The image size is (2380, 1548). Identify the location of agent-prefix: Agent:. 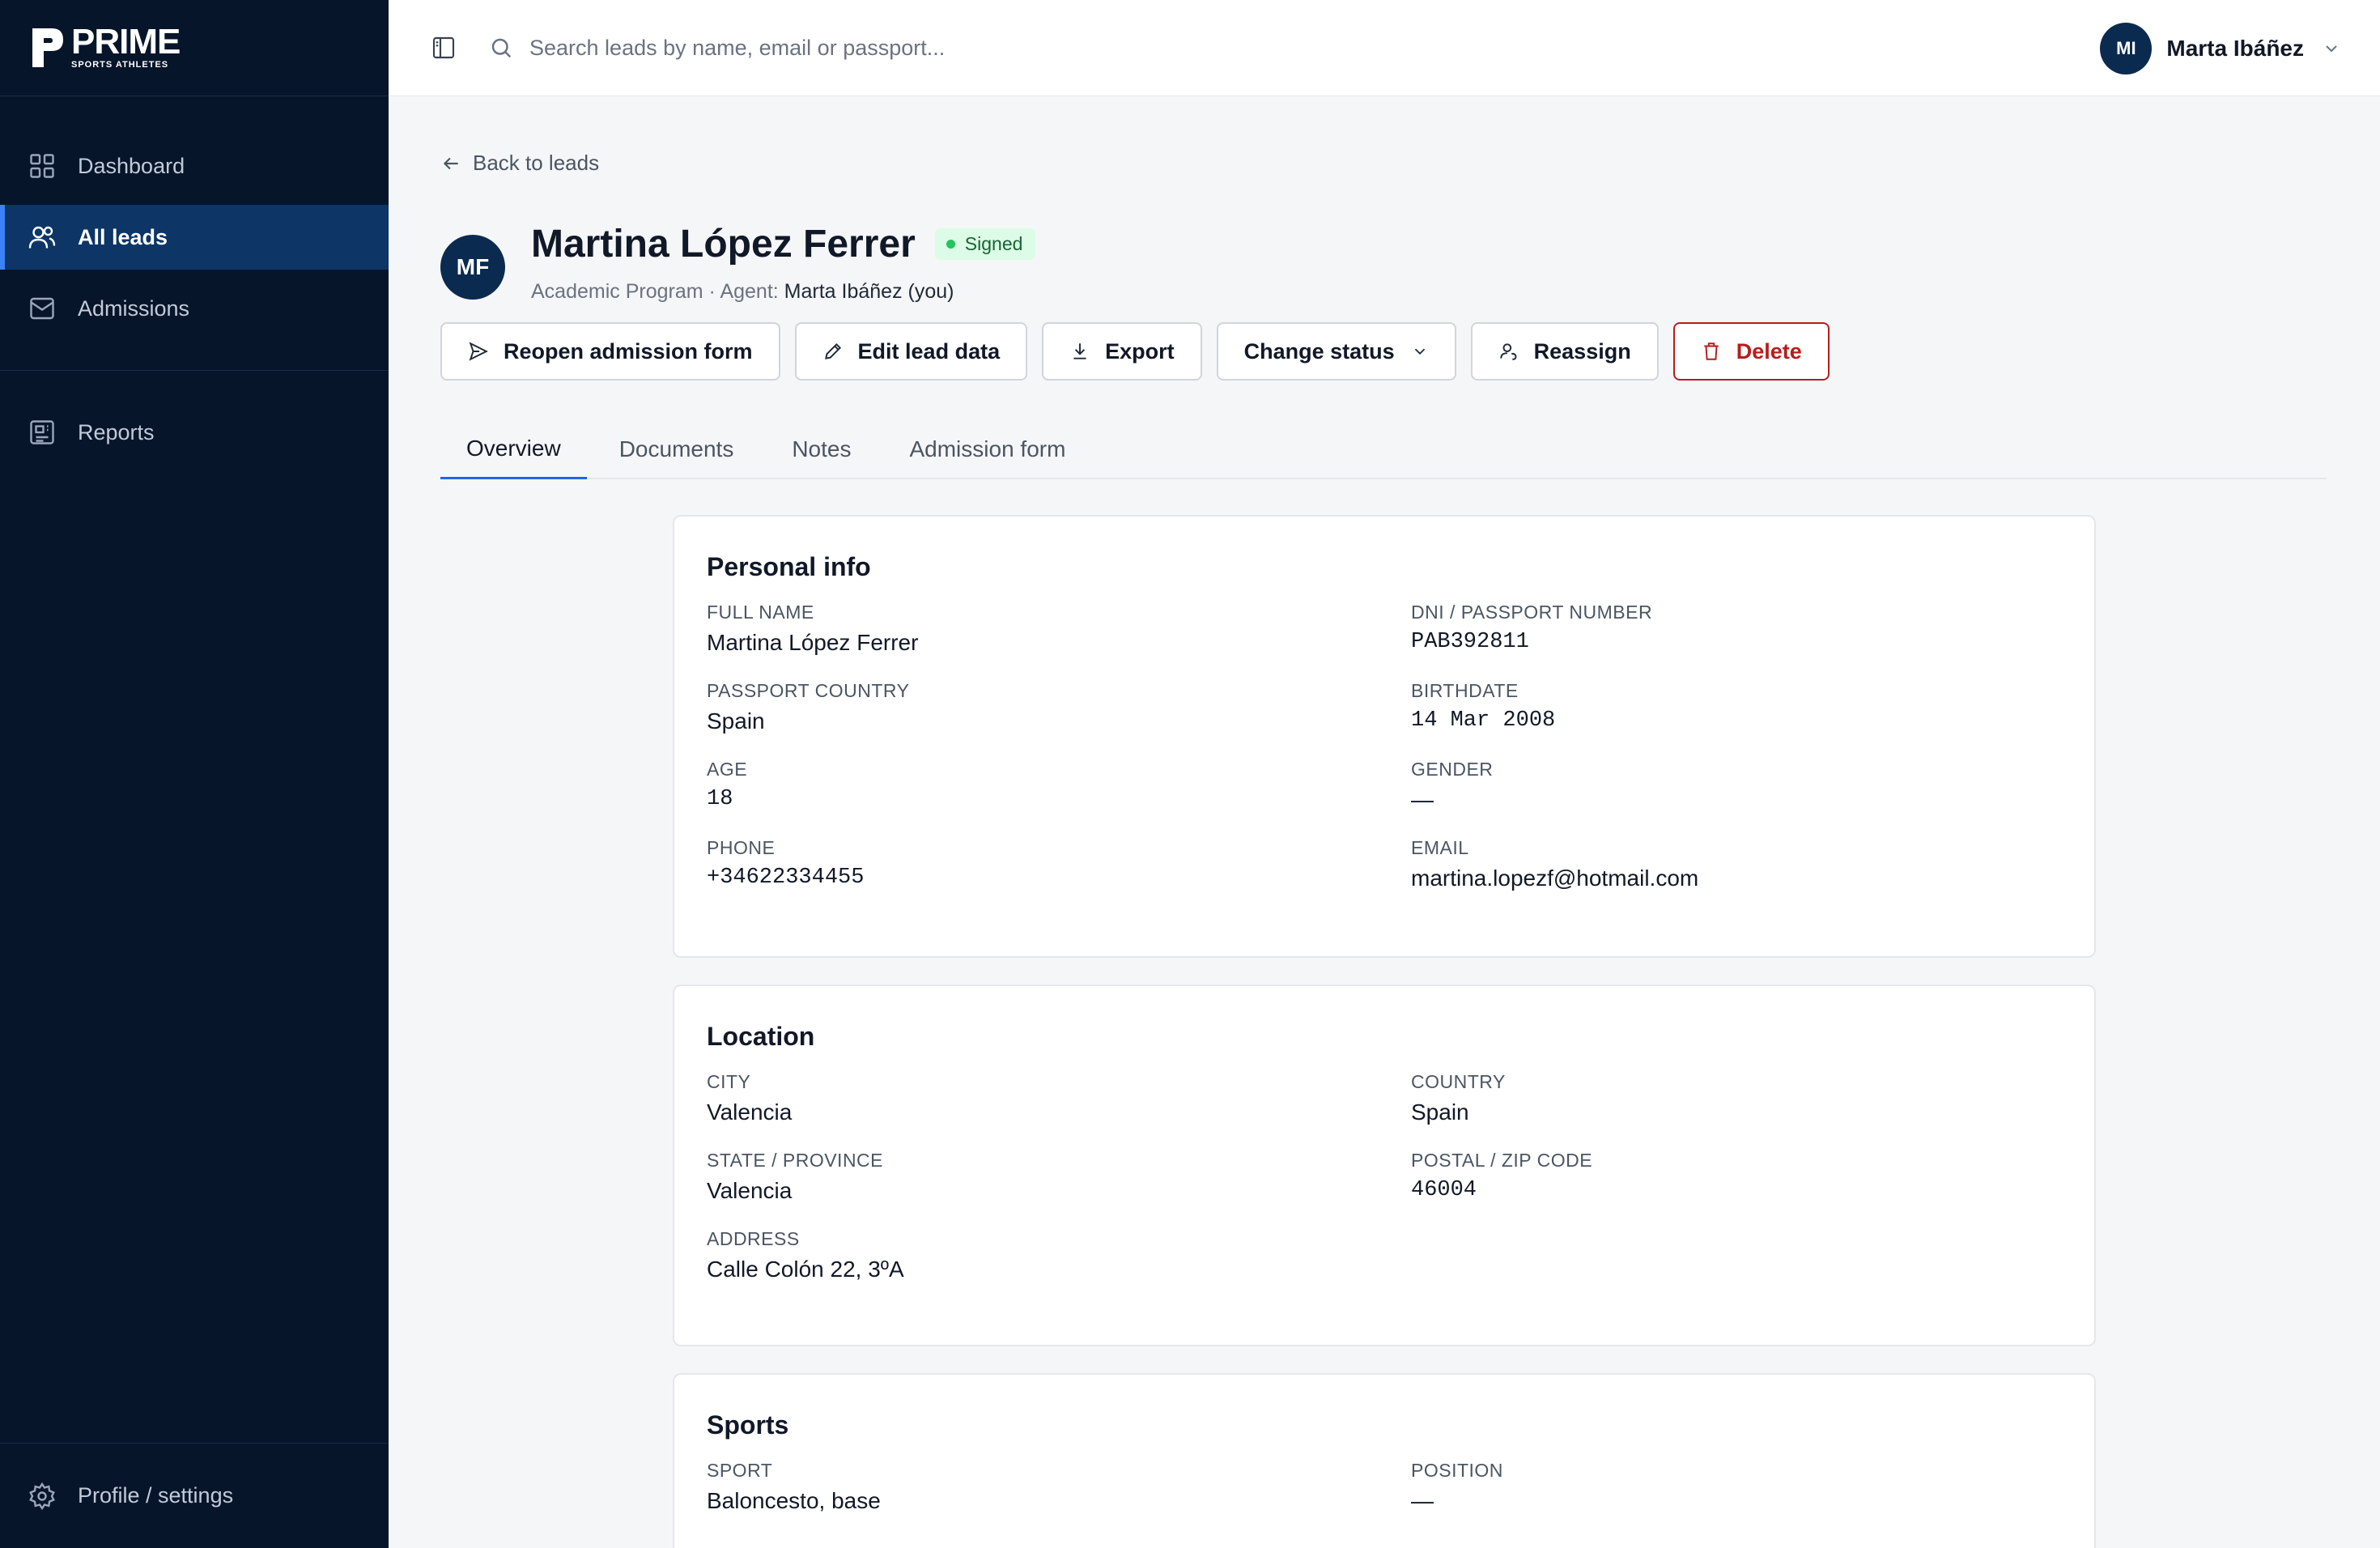
(749, 291).